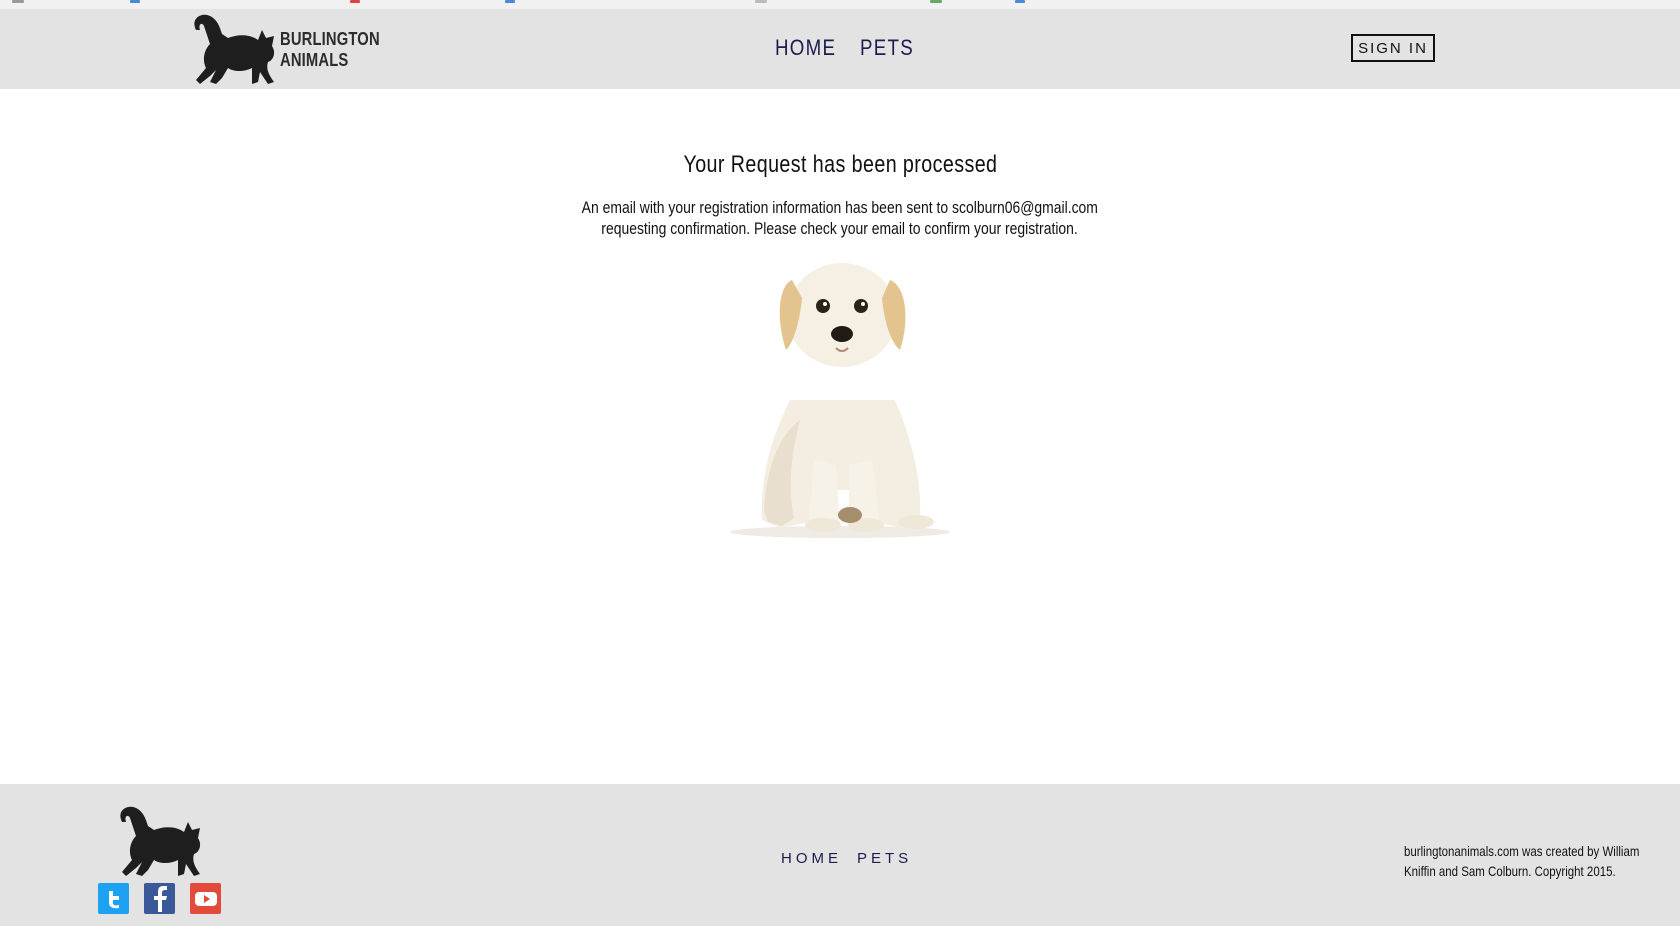  What do you see at coordinates (1393, 48) in the screenshot?
I see `sign-in-button: SIGN IN` at bounding box center [1393, 48].